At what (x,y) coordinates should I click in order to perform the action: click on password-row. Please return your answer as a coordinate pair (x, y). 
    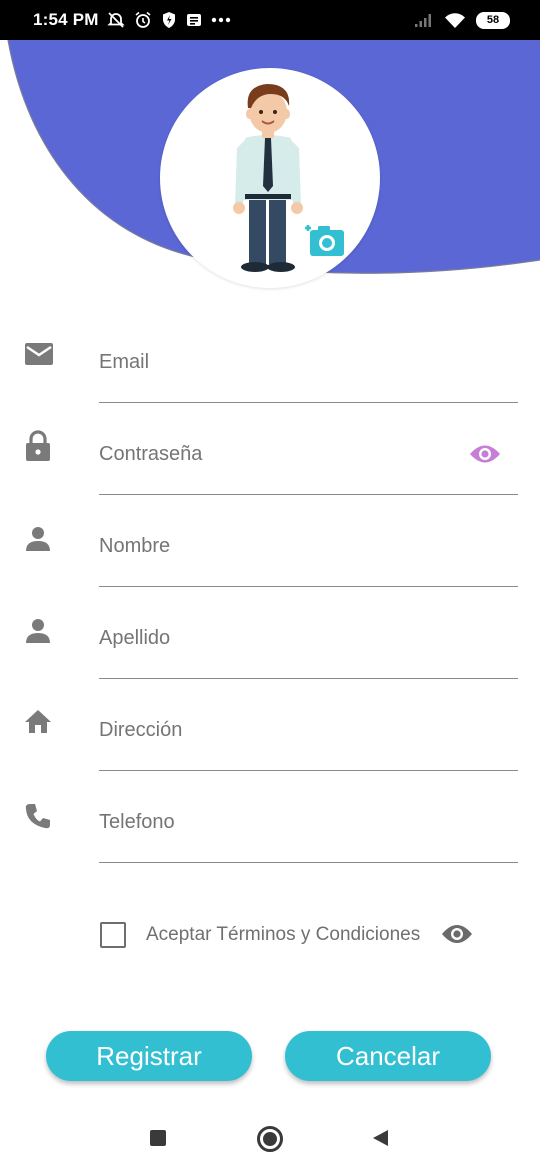
    Looking at the image, I should click on (270, 458).